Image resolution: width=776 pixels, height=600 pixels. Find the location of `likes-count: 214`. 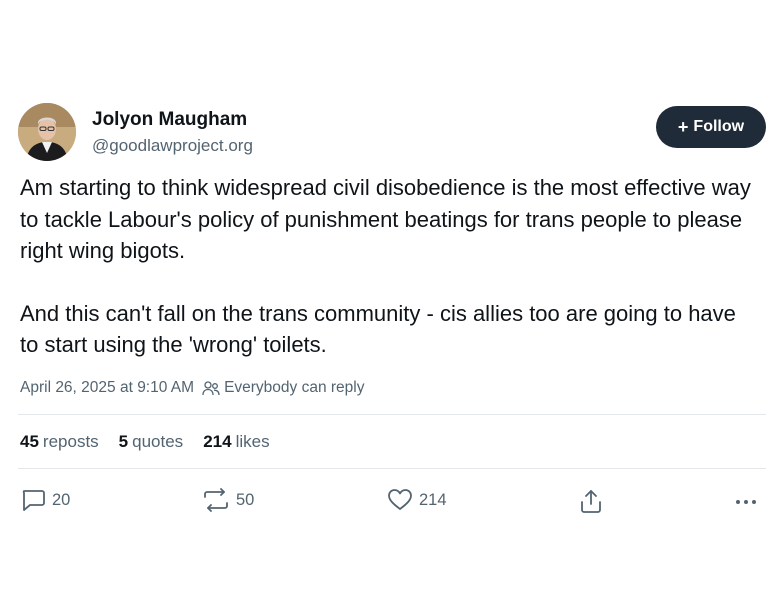

likes-count: 214 is located at coordinates (217, 441).